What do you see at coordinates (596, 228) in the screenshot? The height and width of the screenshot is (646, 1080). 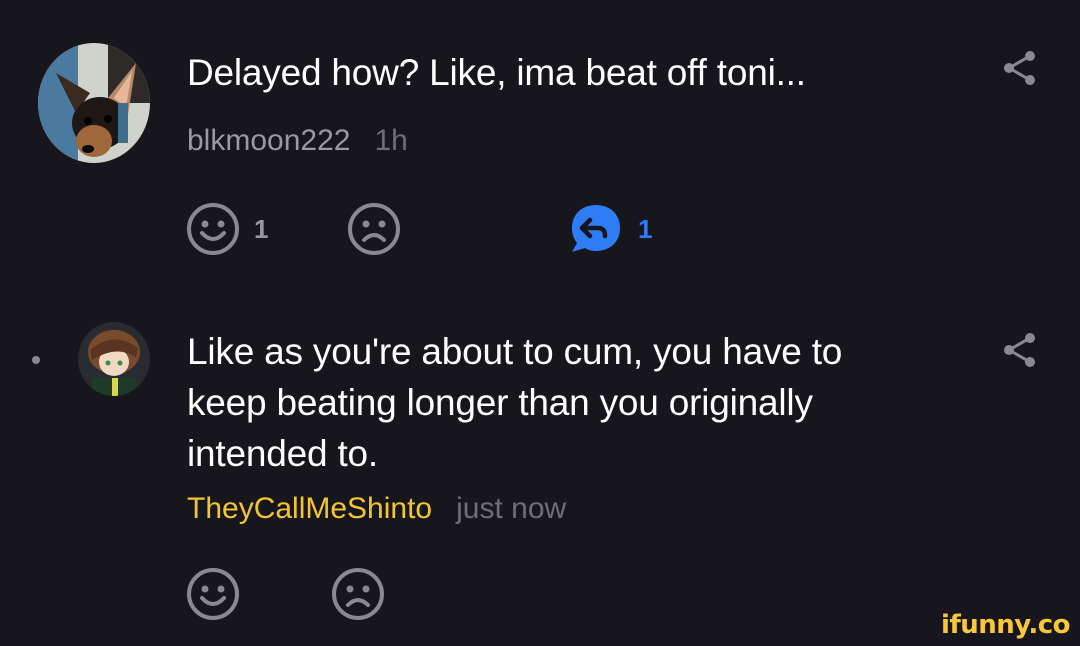 I see `reply-bubble-icon` at bounding box center [596, 228].